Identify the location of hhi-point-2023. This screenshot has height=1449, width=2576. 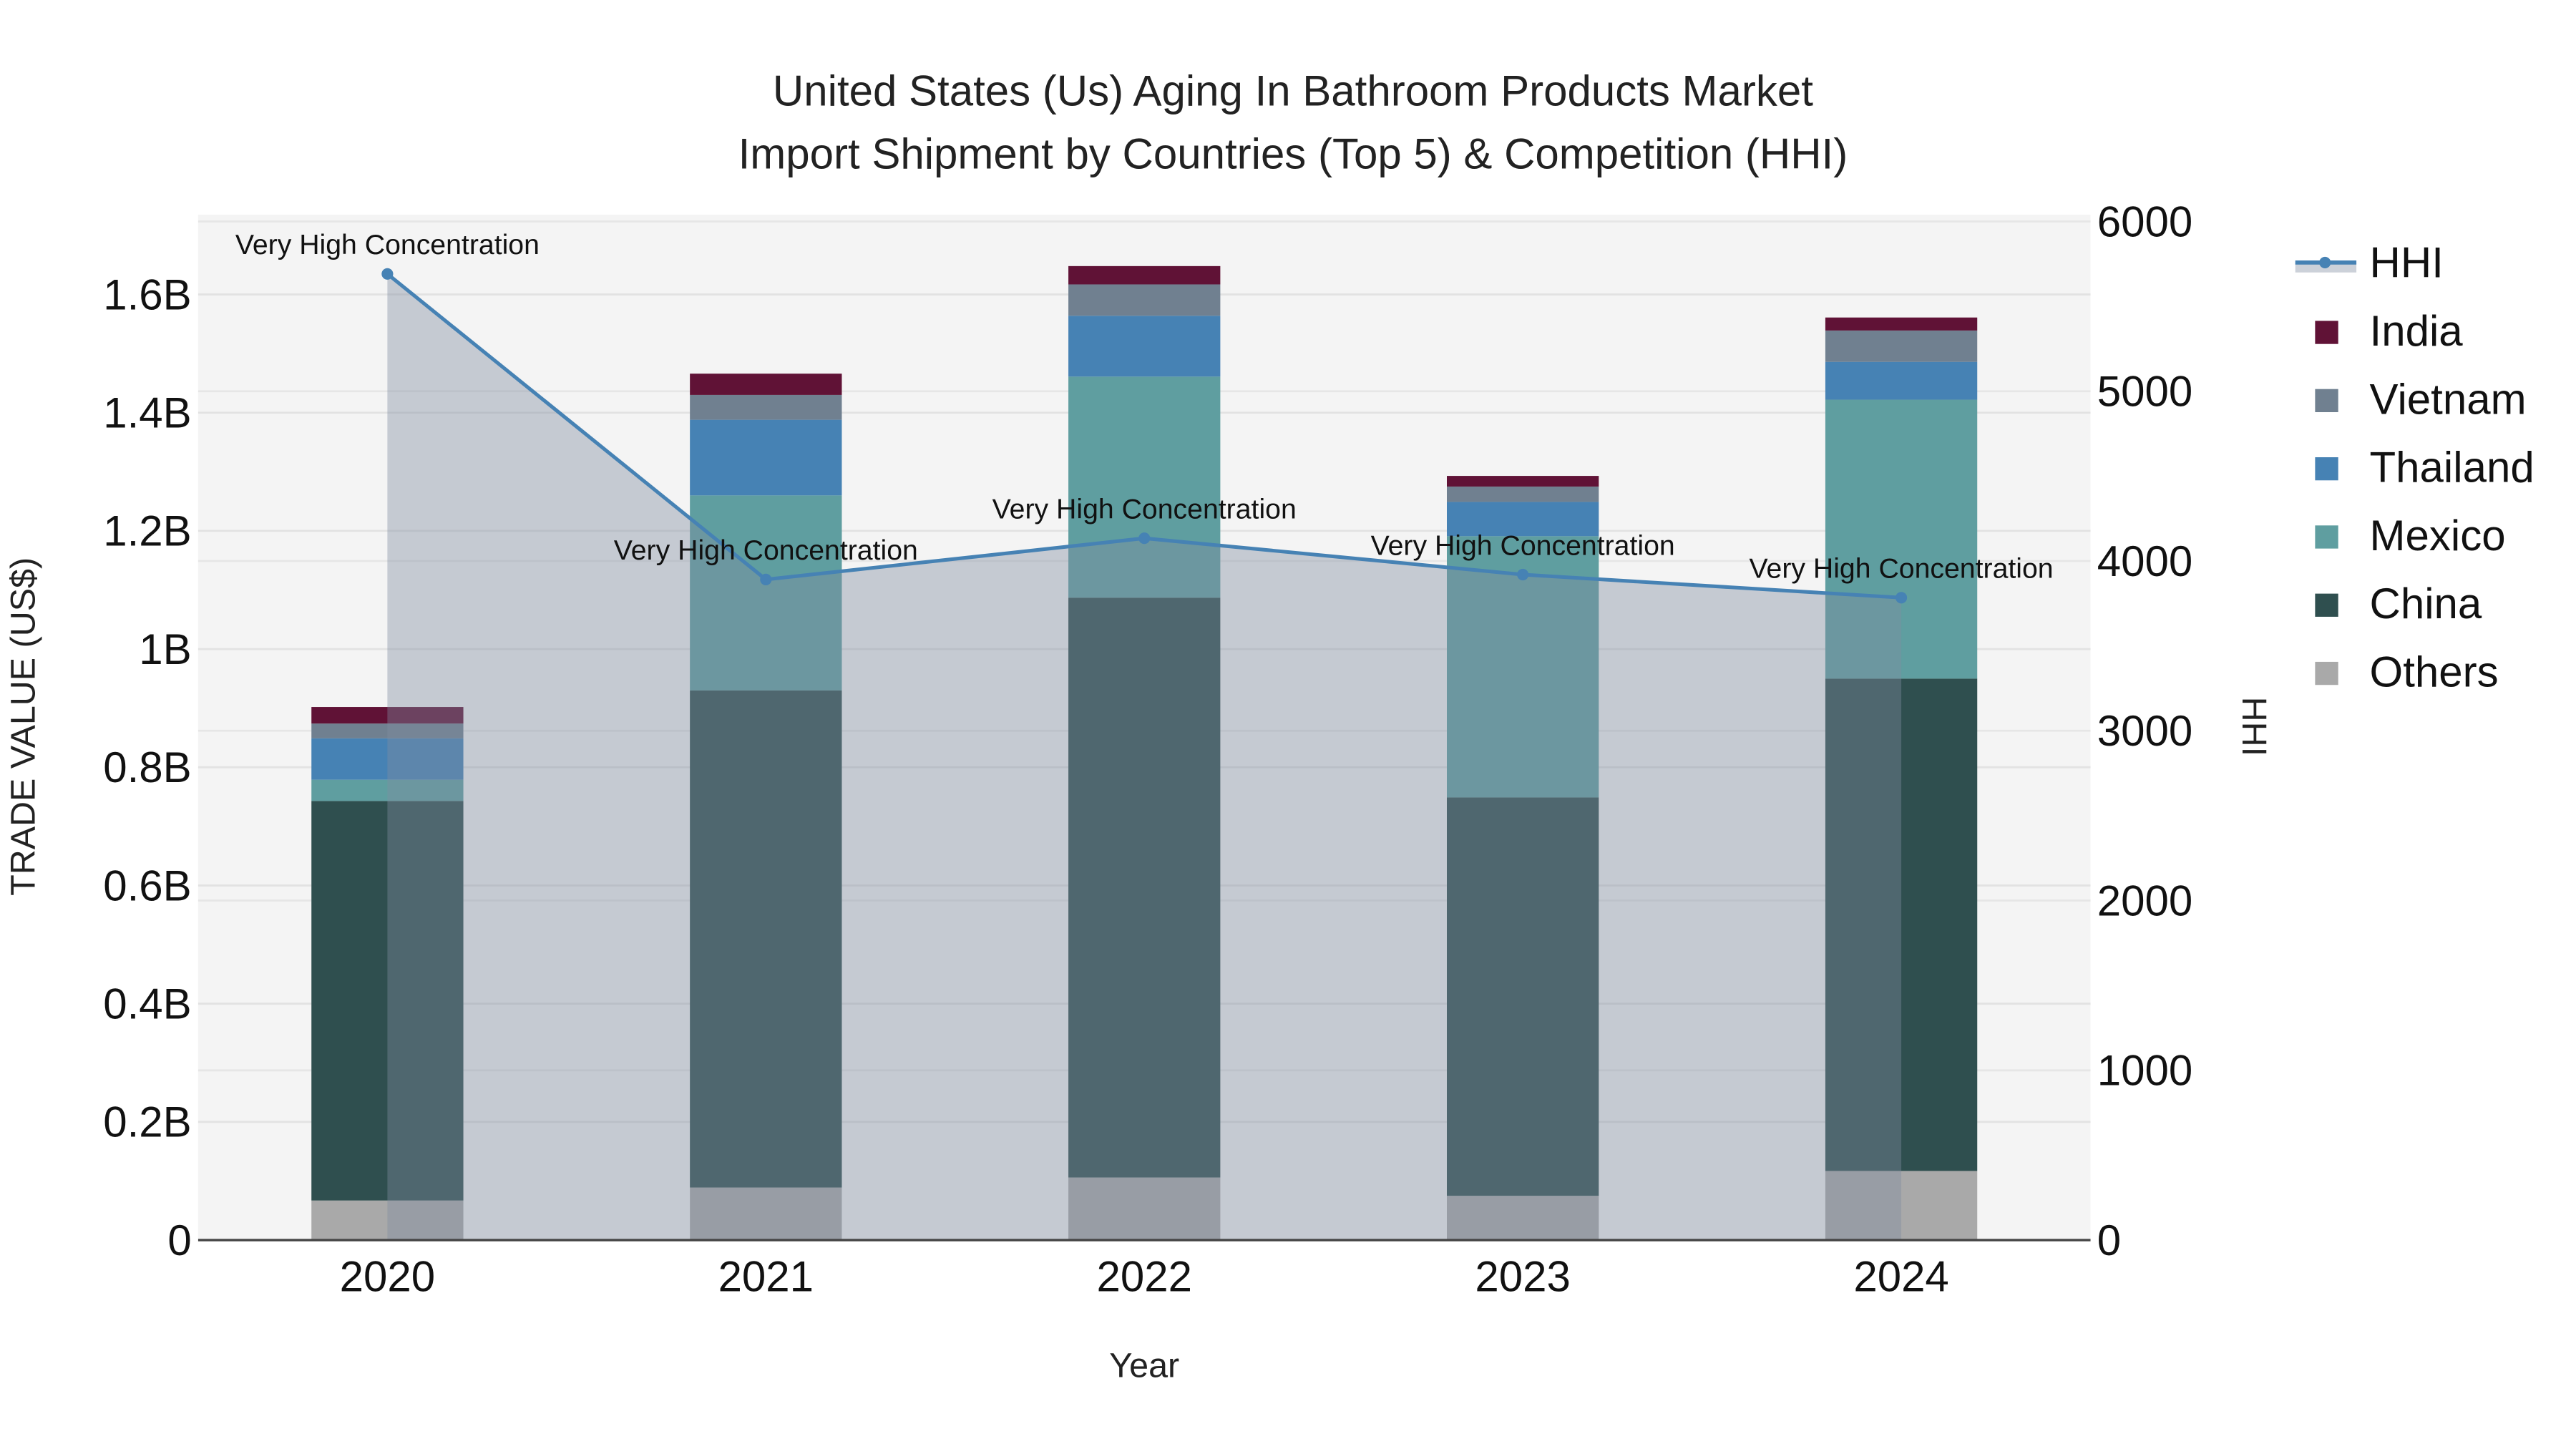
(1523, 574).